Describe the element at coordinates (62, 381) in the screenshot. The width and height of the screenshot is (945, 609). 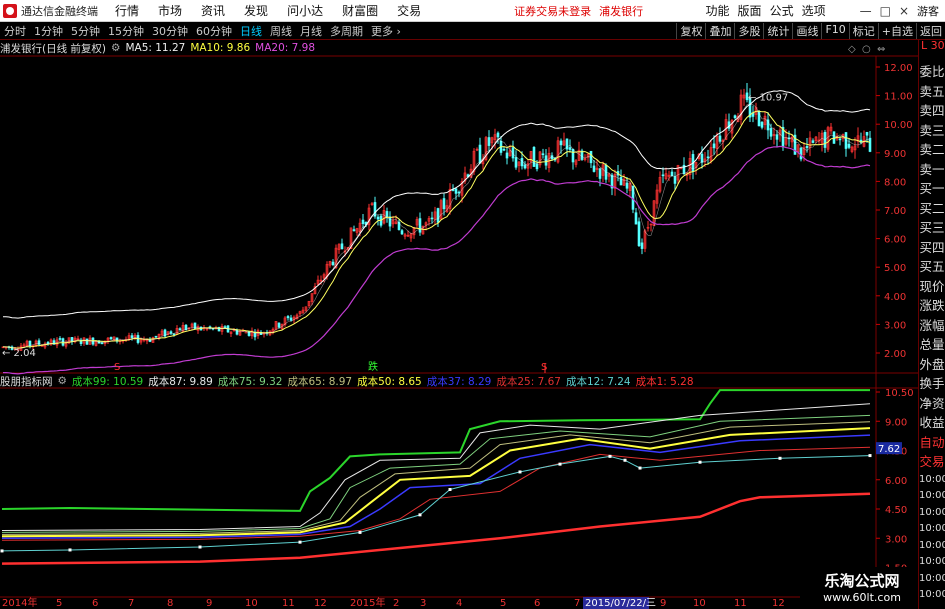
I see `indicator-gear-icon: ⚙` at that location.